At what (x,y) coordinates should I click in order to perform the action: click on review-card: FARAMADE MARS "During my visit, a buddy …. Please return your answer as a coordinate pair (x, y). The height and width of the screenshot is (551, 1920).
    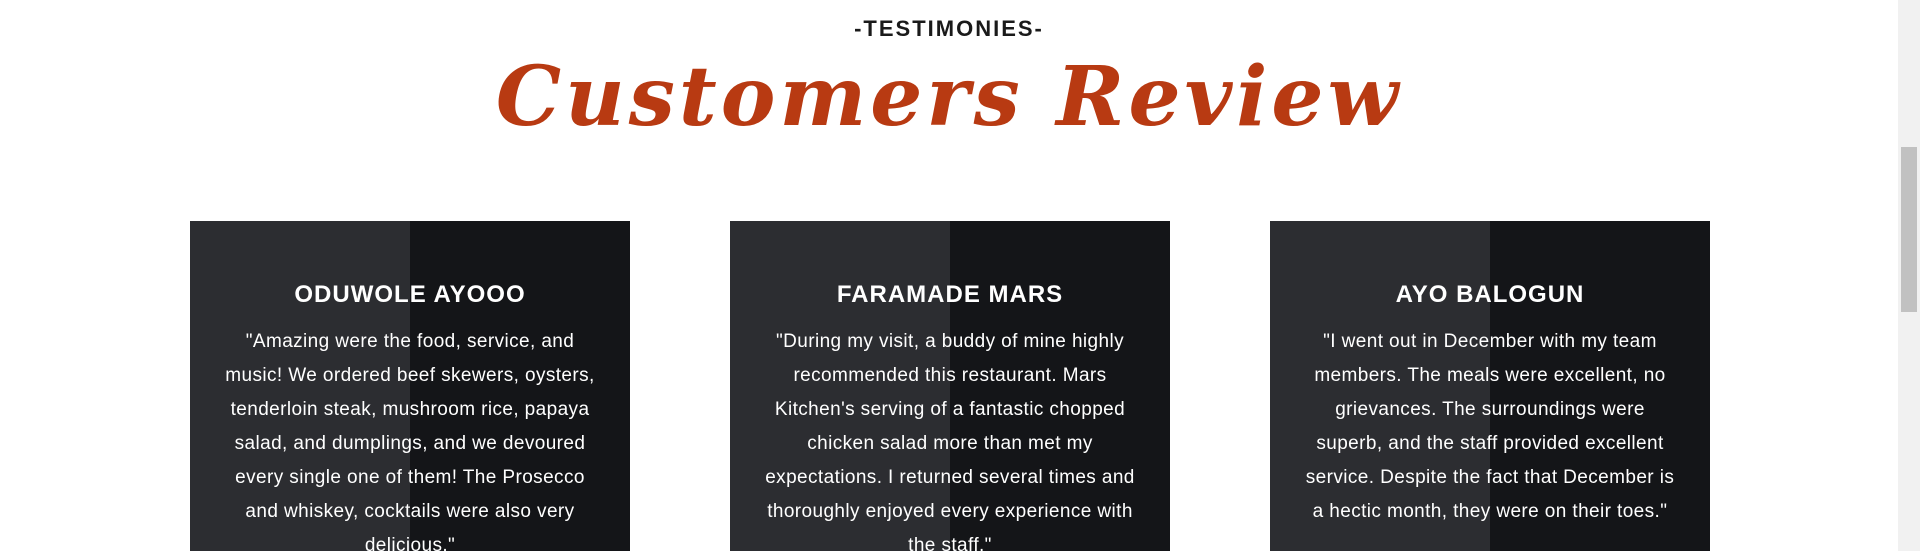
    Looking at the image, I should click on (950, 386).